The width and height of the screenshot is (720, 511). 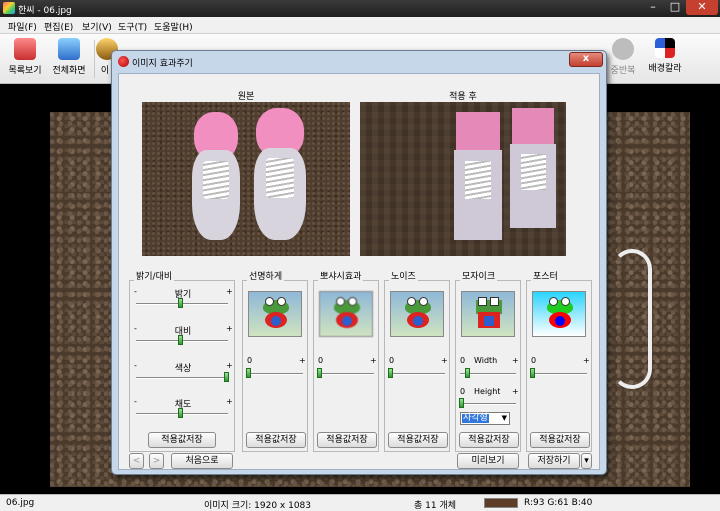 I want to click on mosaic-width-value: 0, so click(x=463, y=360).